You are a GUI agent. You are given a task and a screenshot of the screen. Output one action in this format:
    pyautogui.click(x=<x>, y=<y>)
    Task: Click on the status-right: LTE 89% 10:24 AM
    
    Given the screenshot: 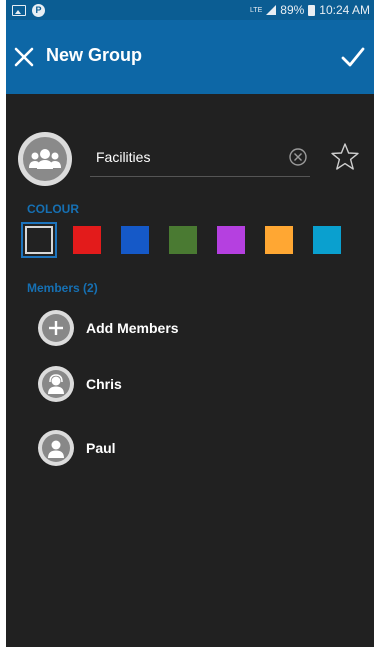 What is the action you would take?
    pyautogui.click(x=310, y=10)
    